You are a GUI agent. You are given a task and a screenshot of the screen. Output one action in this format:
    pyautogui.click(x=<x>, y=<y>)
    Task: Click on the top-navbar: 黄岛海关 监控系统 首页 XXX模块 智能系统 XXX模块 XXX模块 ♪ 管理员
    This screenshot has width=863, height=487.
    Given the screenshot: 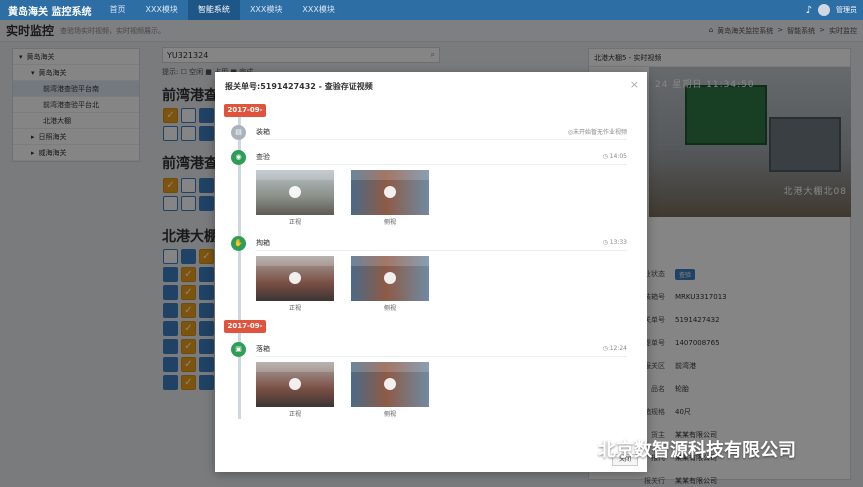 What is the action you would take?
    pyautogui.click(x=431, y=10)
    